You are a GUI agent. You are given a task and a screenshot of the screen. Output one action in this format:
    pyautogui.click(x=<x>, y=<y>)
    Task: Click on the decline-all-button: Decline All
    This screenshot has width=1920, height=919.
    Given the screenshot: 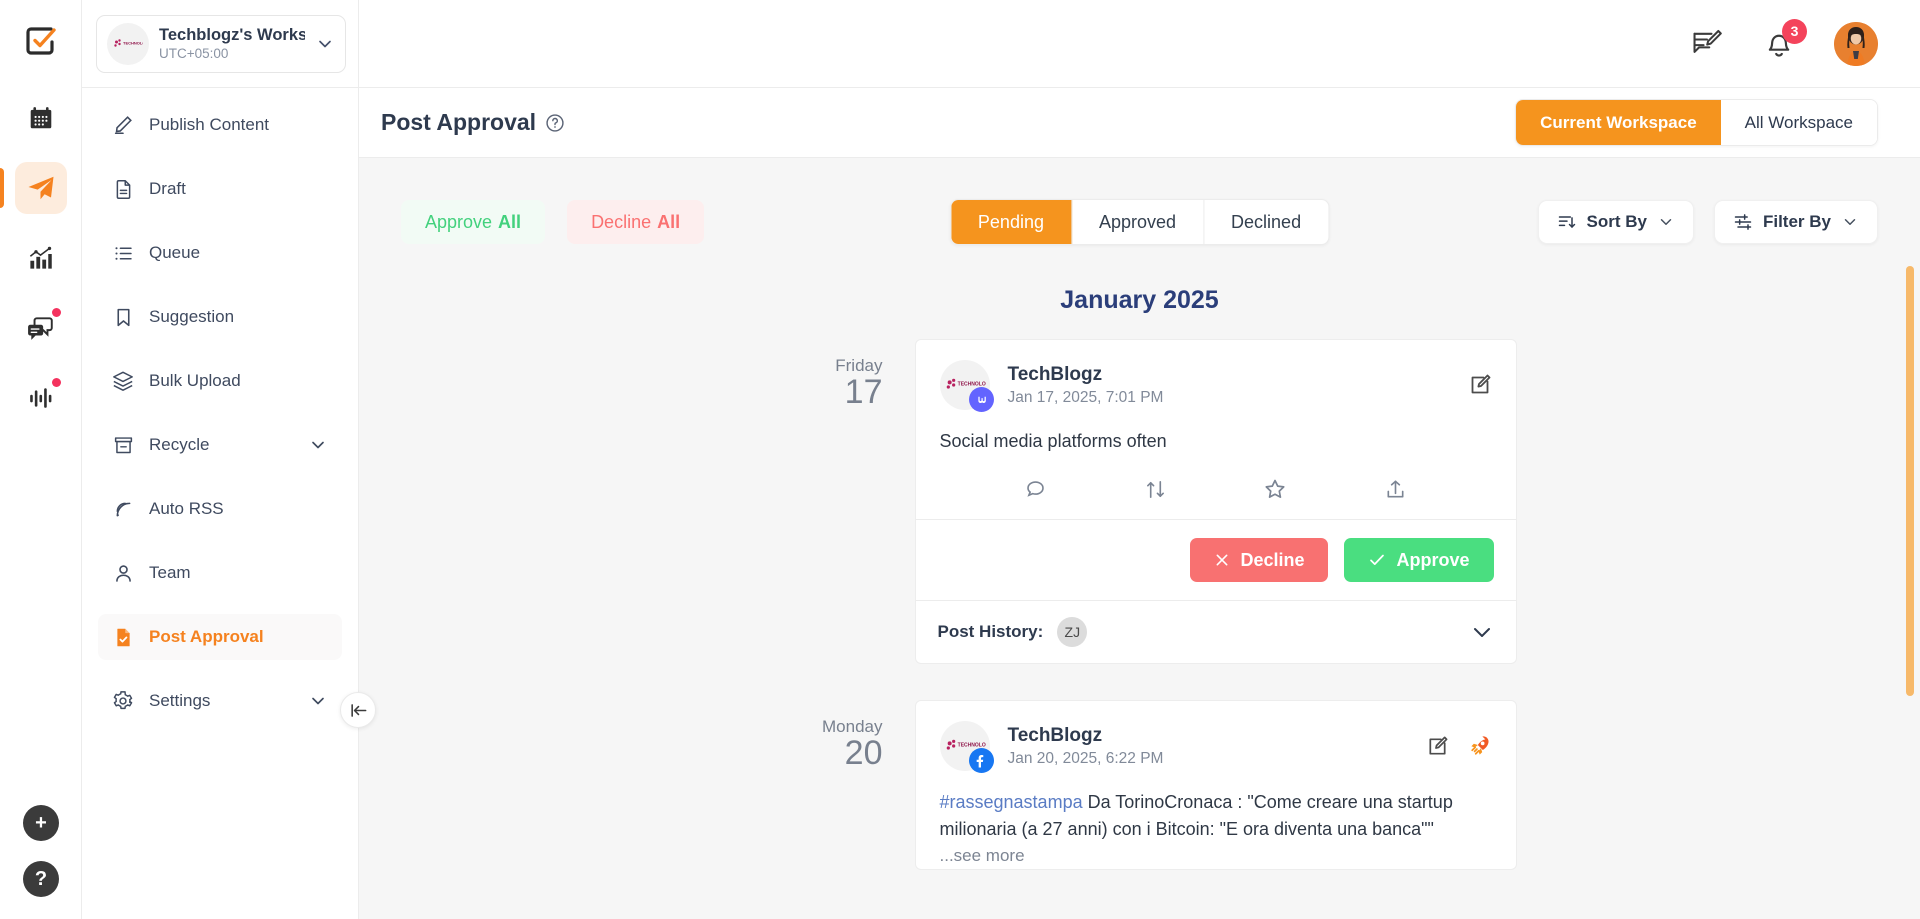 What is the action you would take?
    pyautogui.click(x=636, y=222)
    